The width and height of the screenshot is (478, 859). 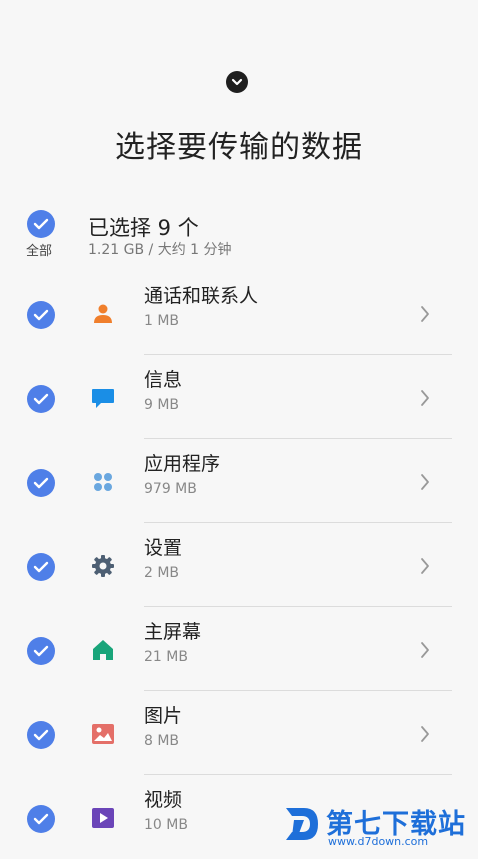 What do you see at coordinates (377, 825) in the screenshot?
I see `watermark: 第七下载站 www.d7down.com` at bounding box center [377, 825].